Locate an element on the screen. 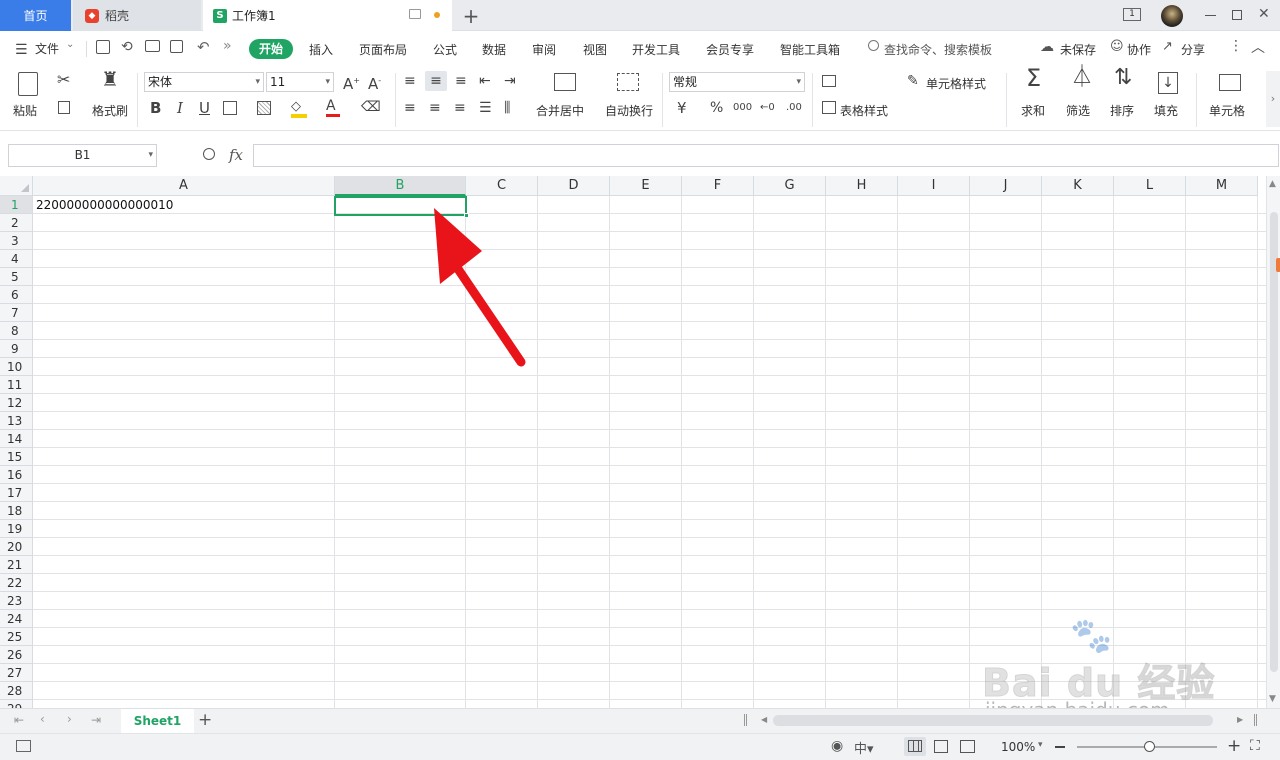 This screenshot has width=1280, height=760. scroll-thumb is located at coordinates (1274, 442).